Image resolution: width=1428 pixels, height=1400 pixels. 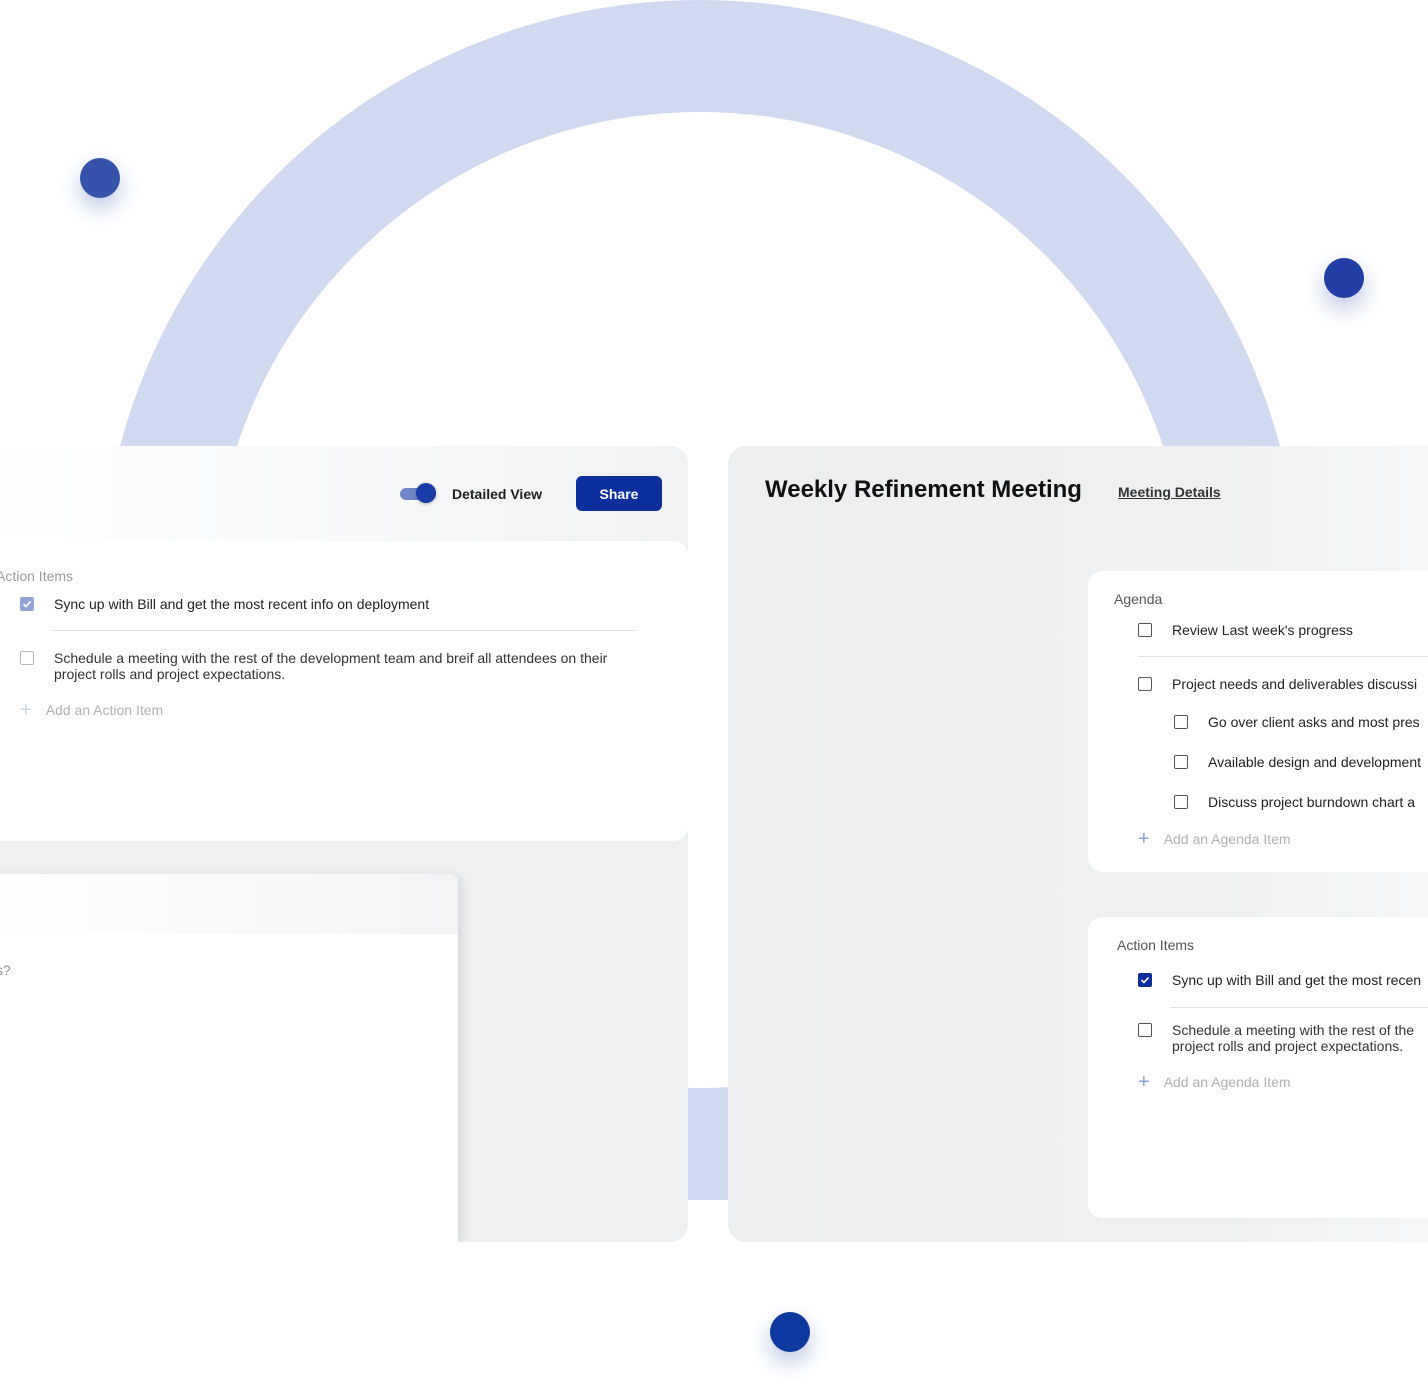 I want to click on action-item: Sync up with Bill and get the most recen, so click(x=1279, y=980).